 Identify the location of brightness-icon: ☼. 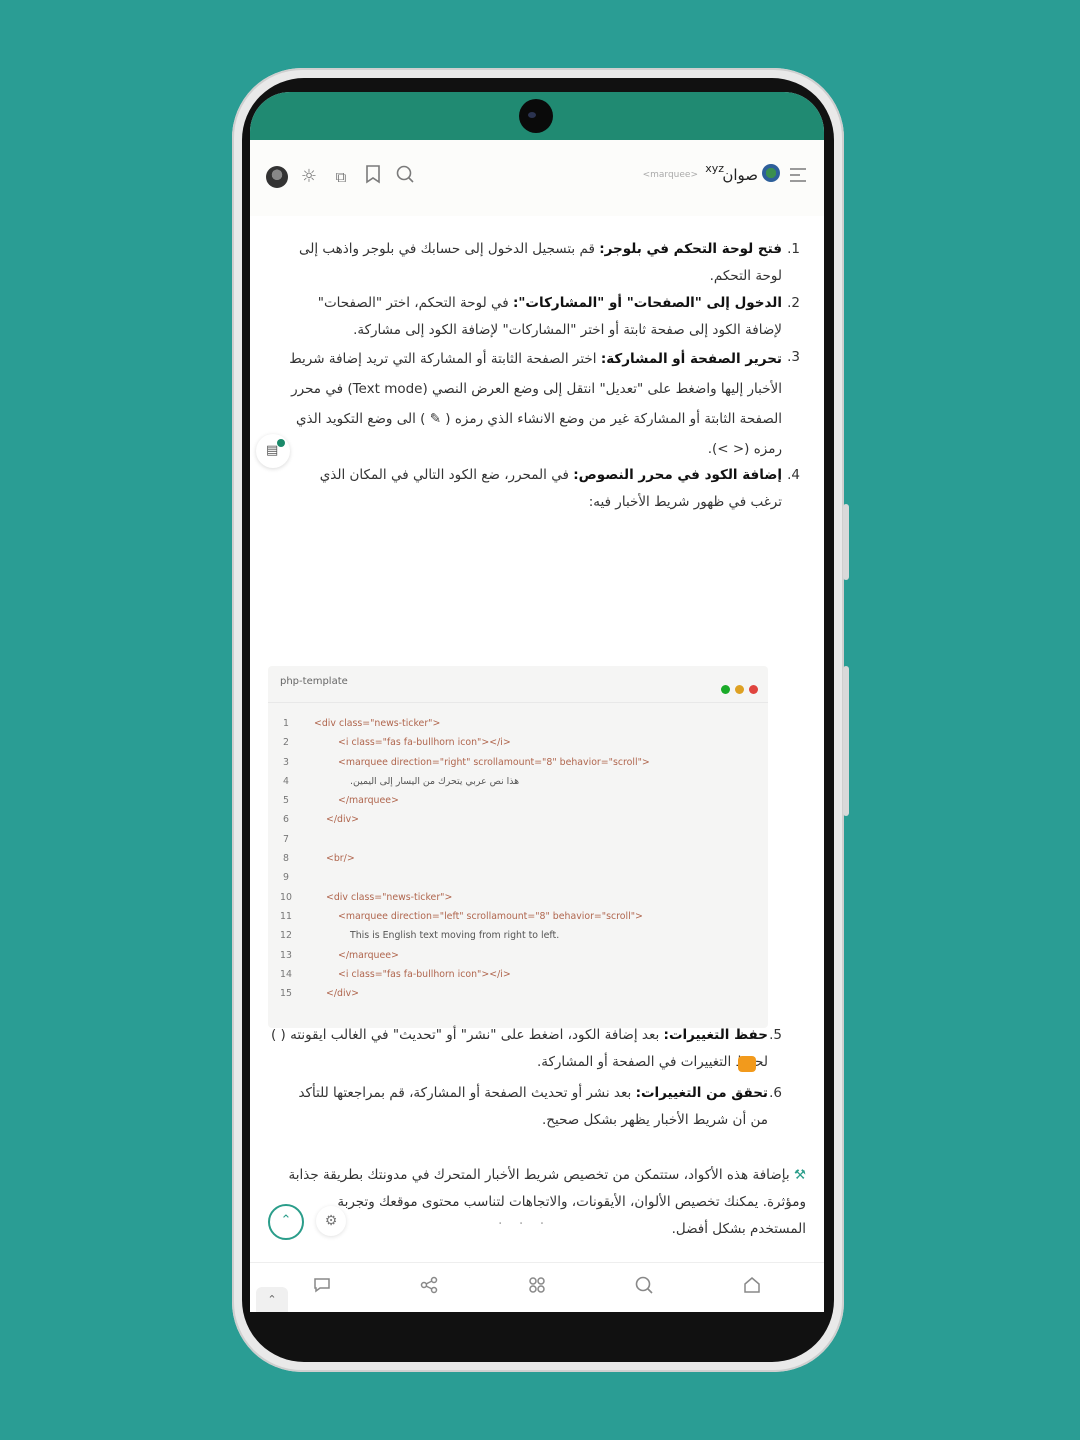
(309, 177).